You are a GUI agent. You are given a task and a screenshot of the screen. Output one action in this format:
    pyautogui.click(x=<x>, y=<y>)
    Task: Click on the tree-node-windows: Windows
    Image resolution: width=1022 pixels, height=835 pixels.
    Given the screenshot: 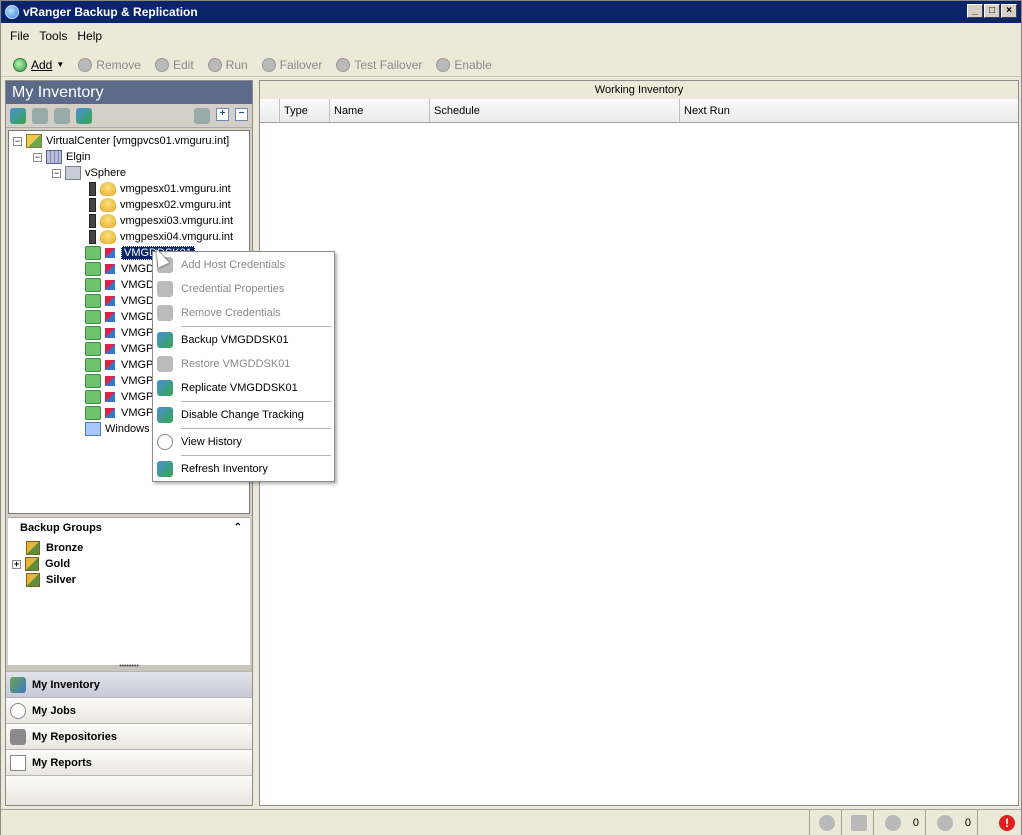 What is the action you would take?
    pyautogui.click(x=117, y=429)
    